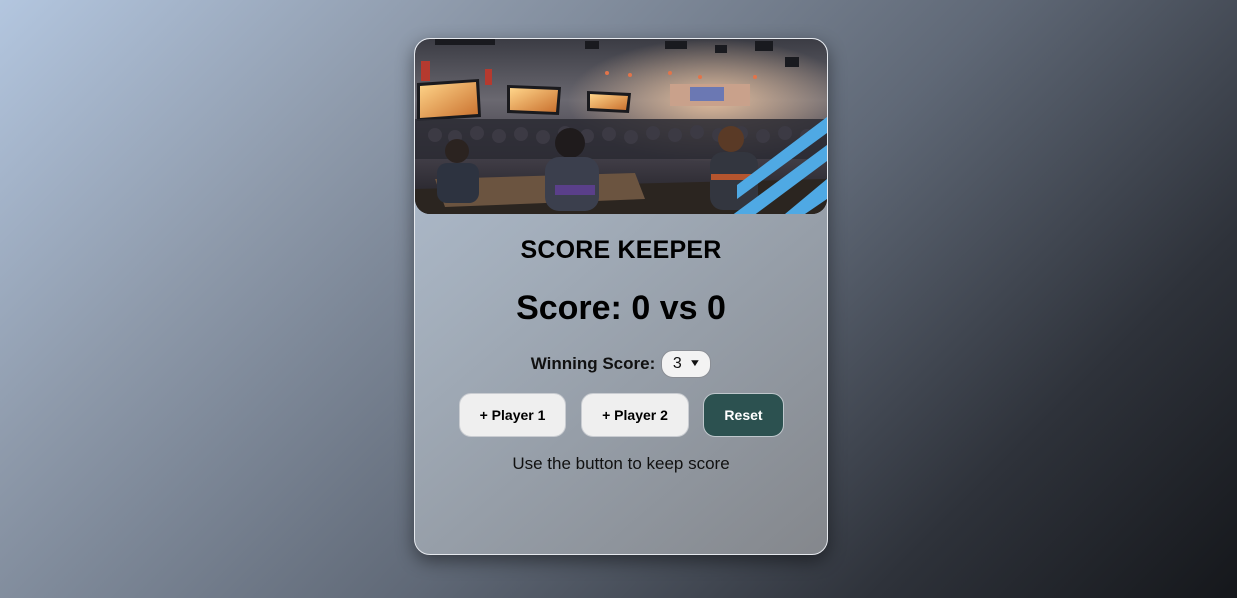  What do you see at coordinates (641, 308) in the screenshot?
I see `player1-score: 0` at bounding box center [641, 308].